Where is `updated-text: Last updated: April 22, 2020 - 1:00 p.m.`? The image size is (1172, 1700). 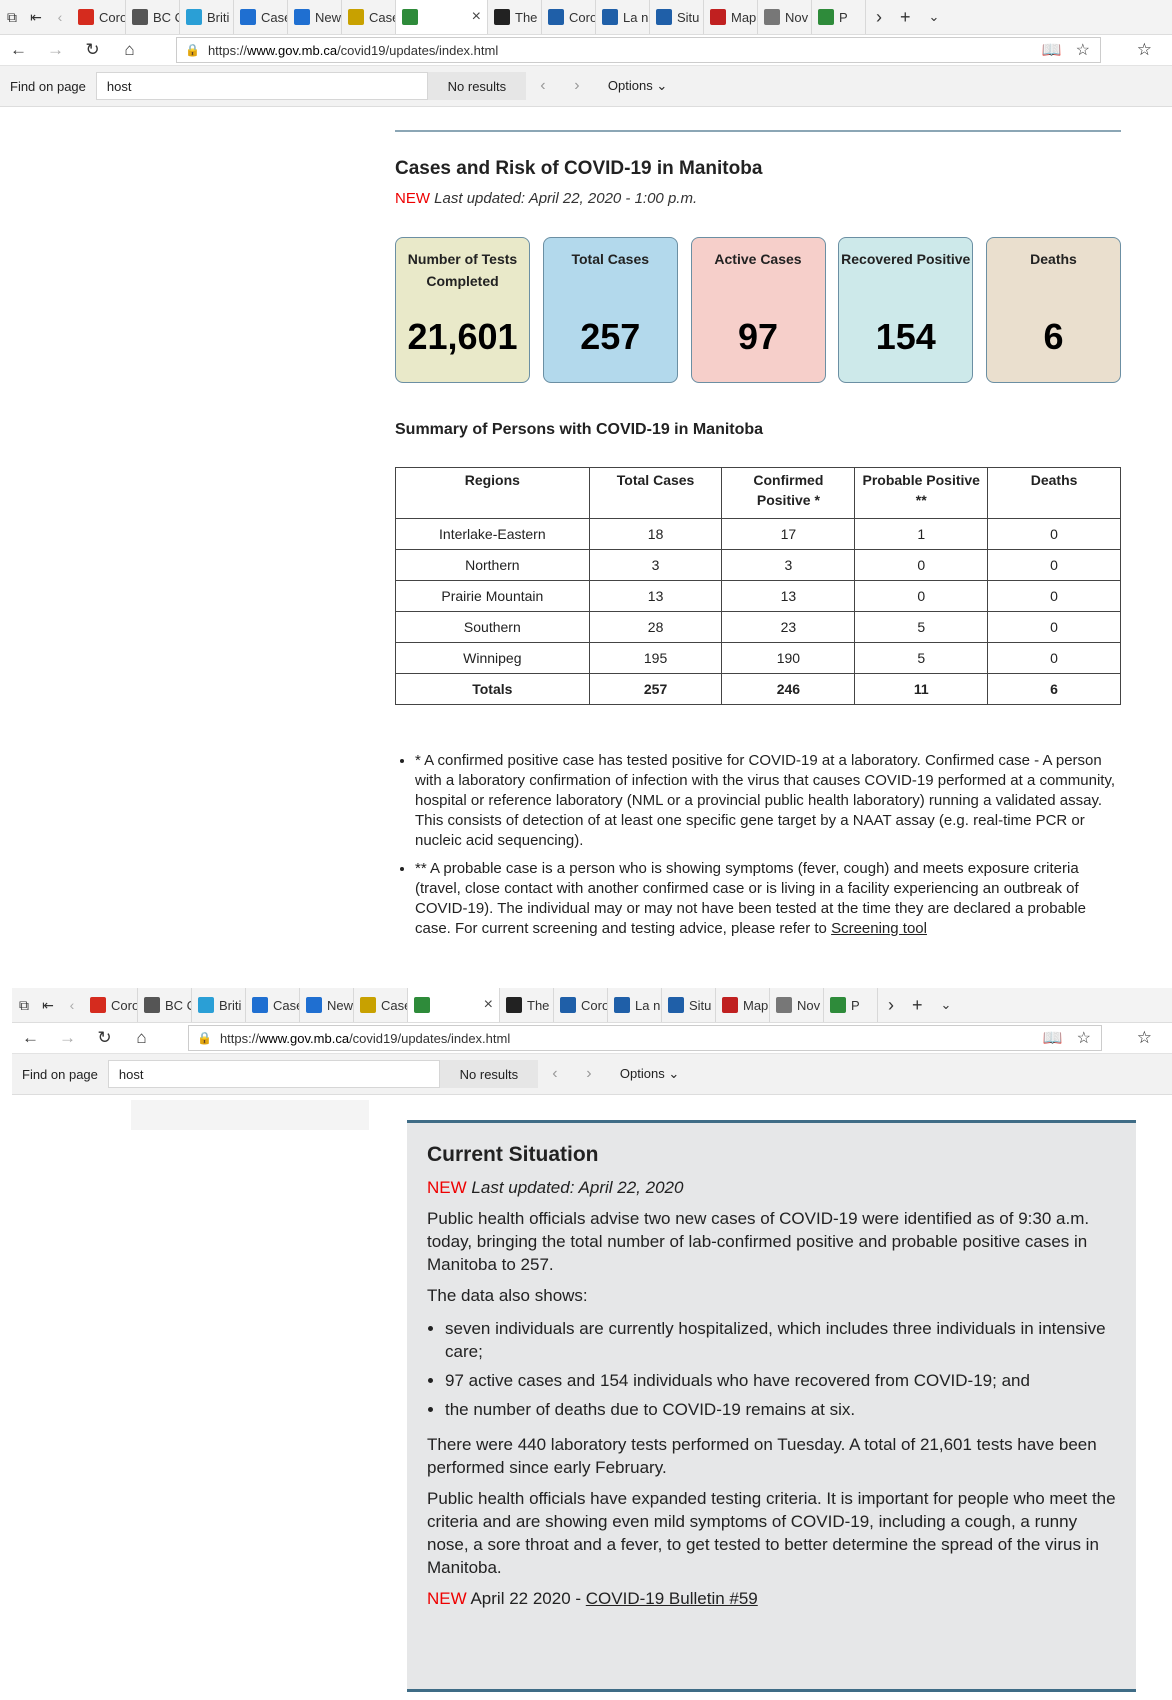 updated-text: Last updated: April 22, 2020 - 1:00 p.m. is located at coordinates (566, 198).